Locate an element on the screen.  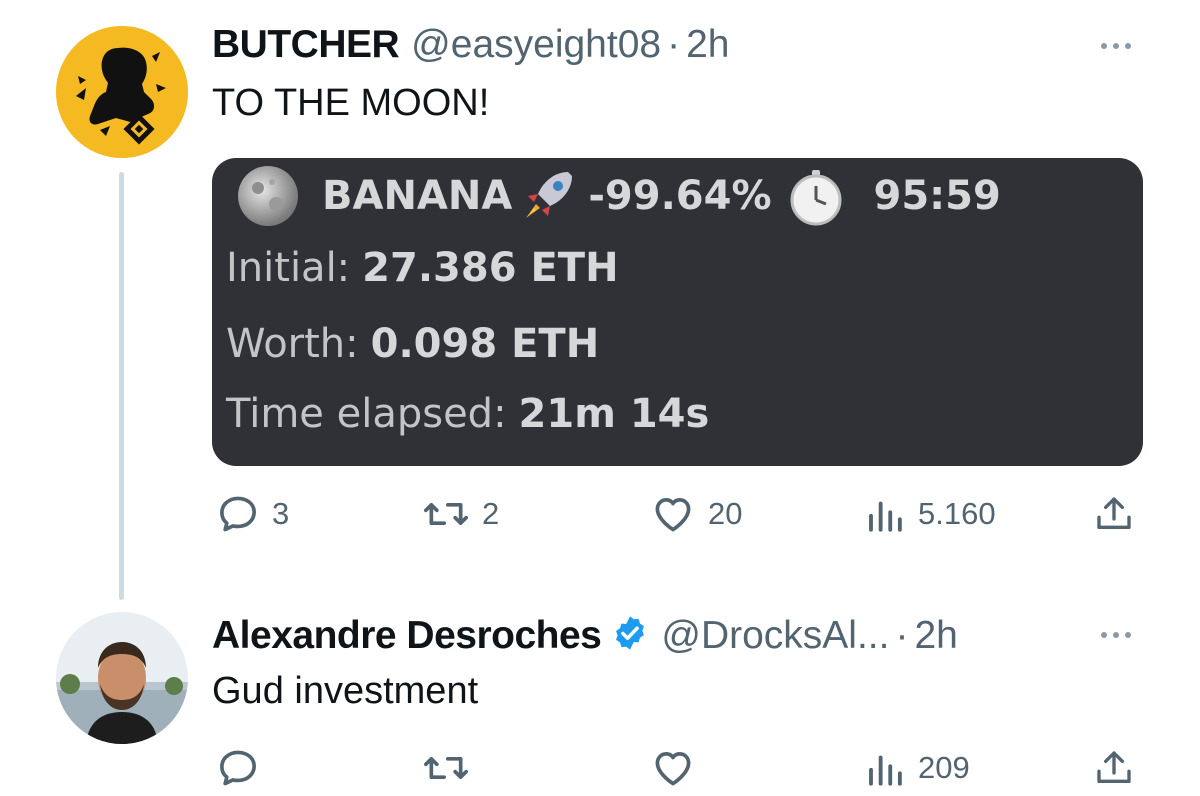
retweet-button: 2 is located at coordinates (460, 514).